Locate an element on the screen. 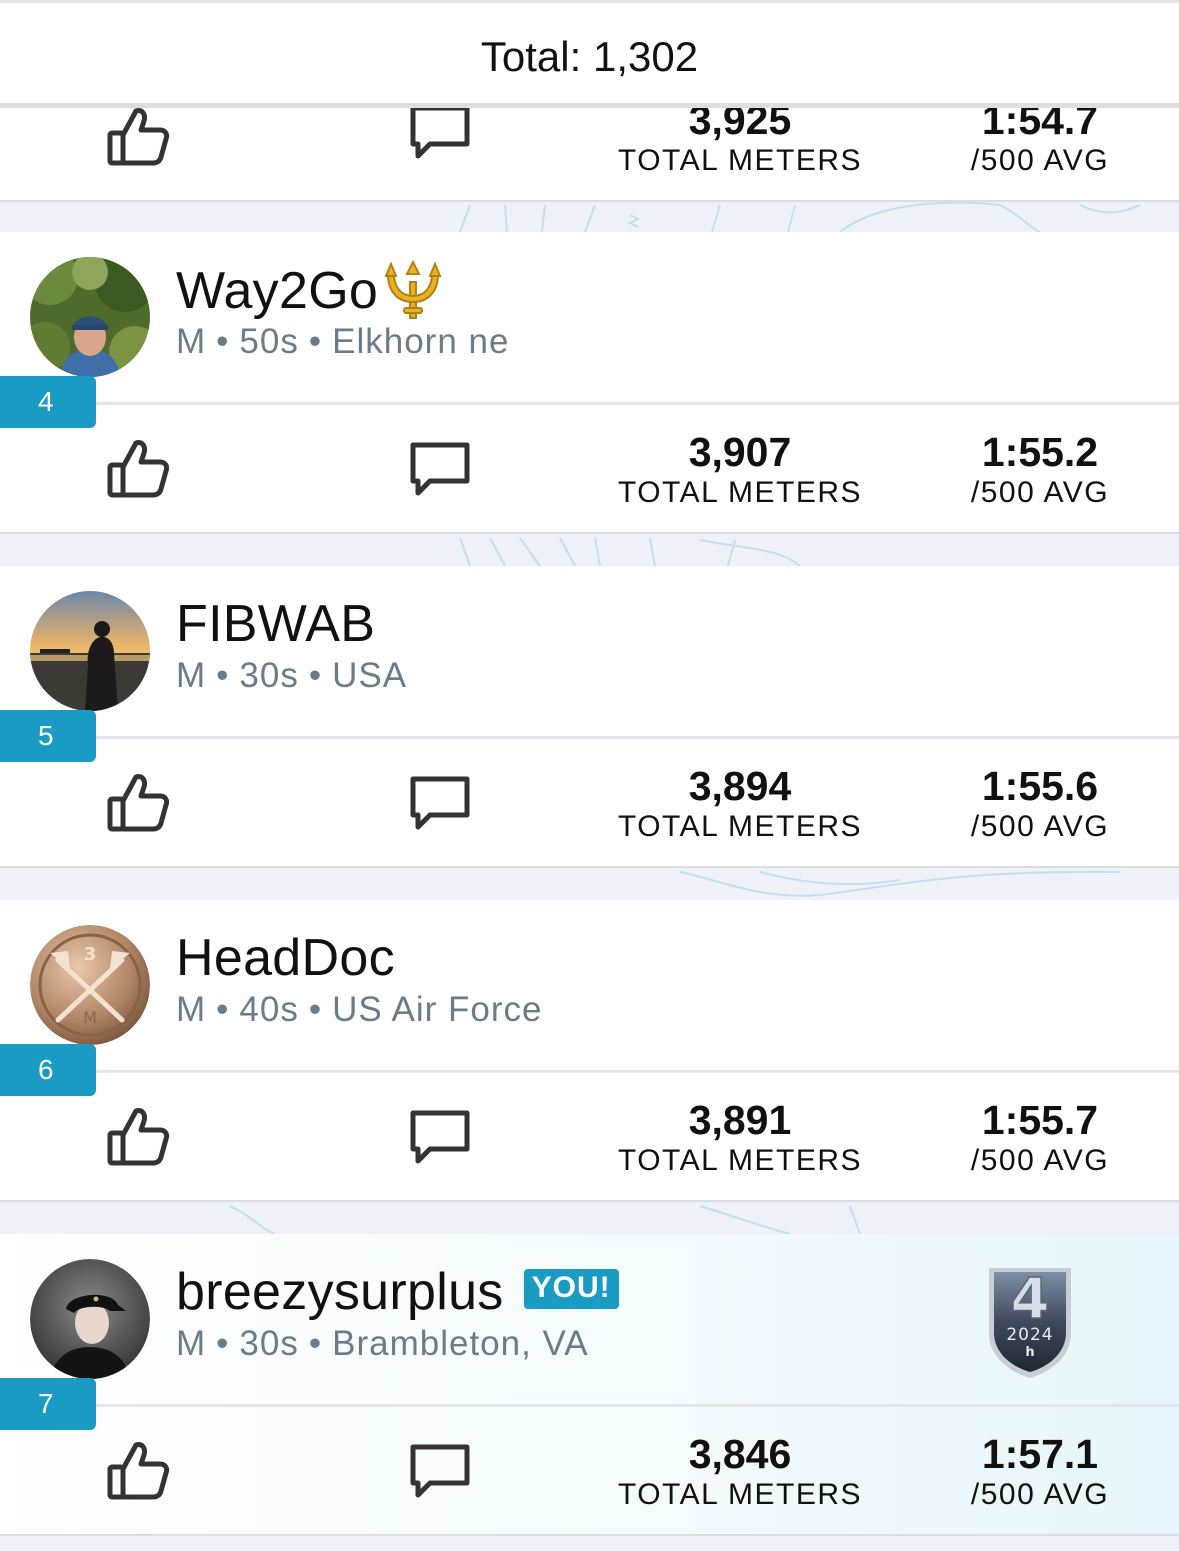 This screenshot has height=1551, width=1179. total-count: Total: 1,302 is located at coordinates (589, 56).